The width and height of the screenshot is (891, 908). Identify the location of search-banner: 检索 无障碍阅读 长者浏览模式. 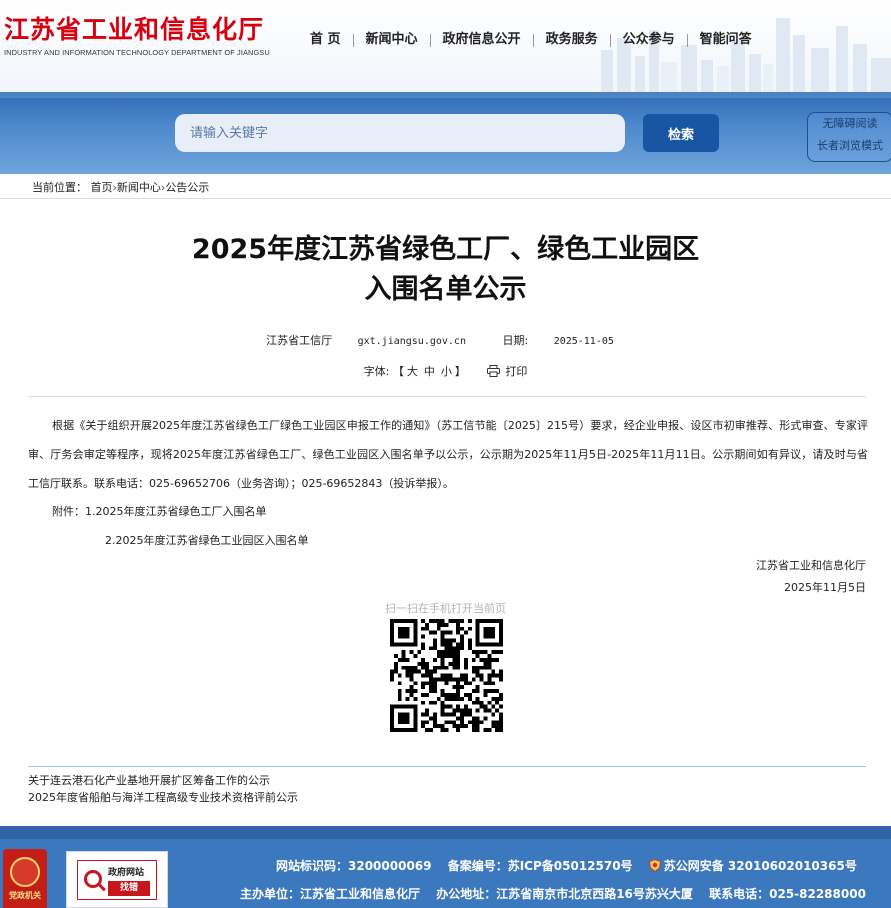
(445, 133).